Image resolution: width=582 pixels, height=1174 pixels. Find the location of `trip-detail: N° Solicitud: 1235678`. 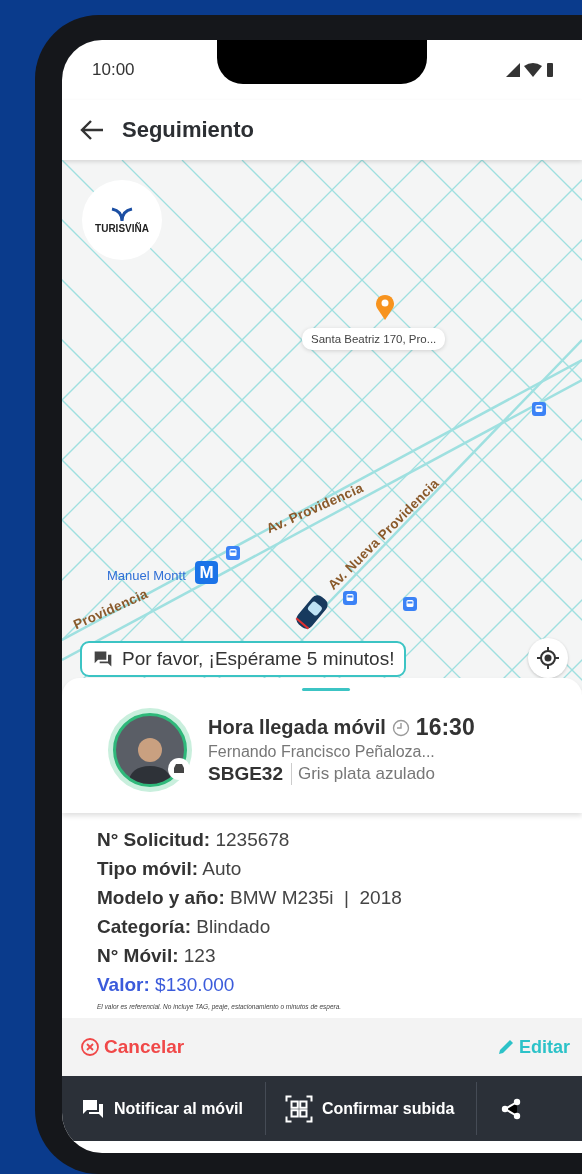

trip-detail: N° Solicitud: 1235678 is located at coordinates (194, 840).